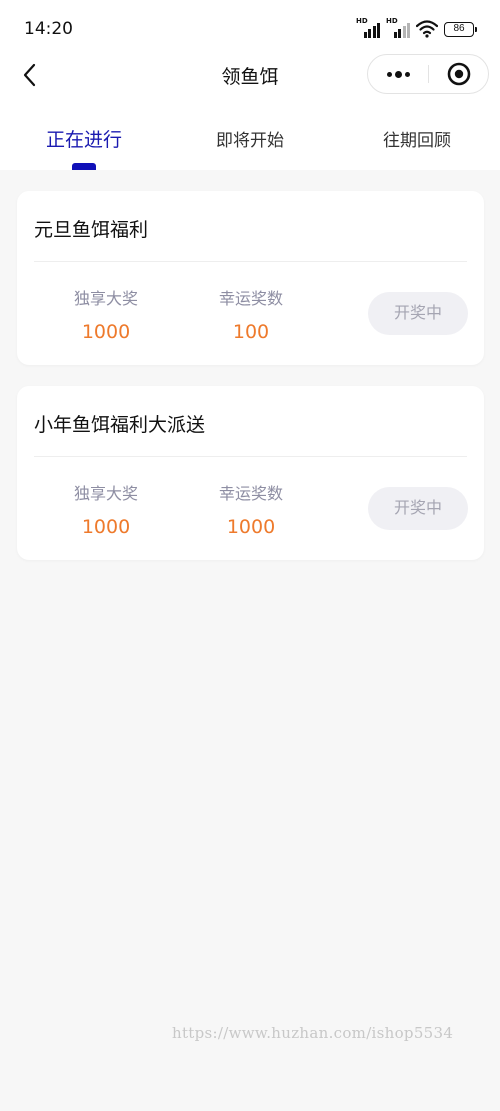 The image size is (500, 1111). Describe the element at coordinates (91, 230) in the screenshot. I see `card-title: 元旦鱼饵福利` at that location.